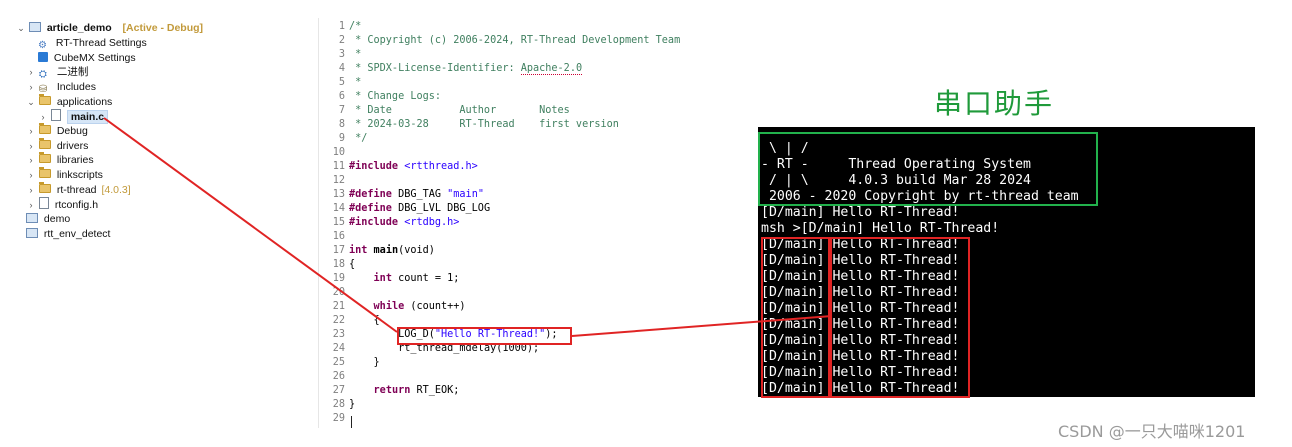  What do you see at coordinates (484, 124) in the screenshot?
I see `code-text: * 2024-03-28 RT-Thread first version` at bounding box center [484, 124].